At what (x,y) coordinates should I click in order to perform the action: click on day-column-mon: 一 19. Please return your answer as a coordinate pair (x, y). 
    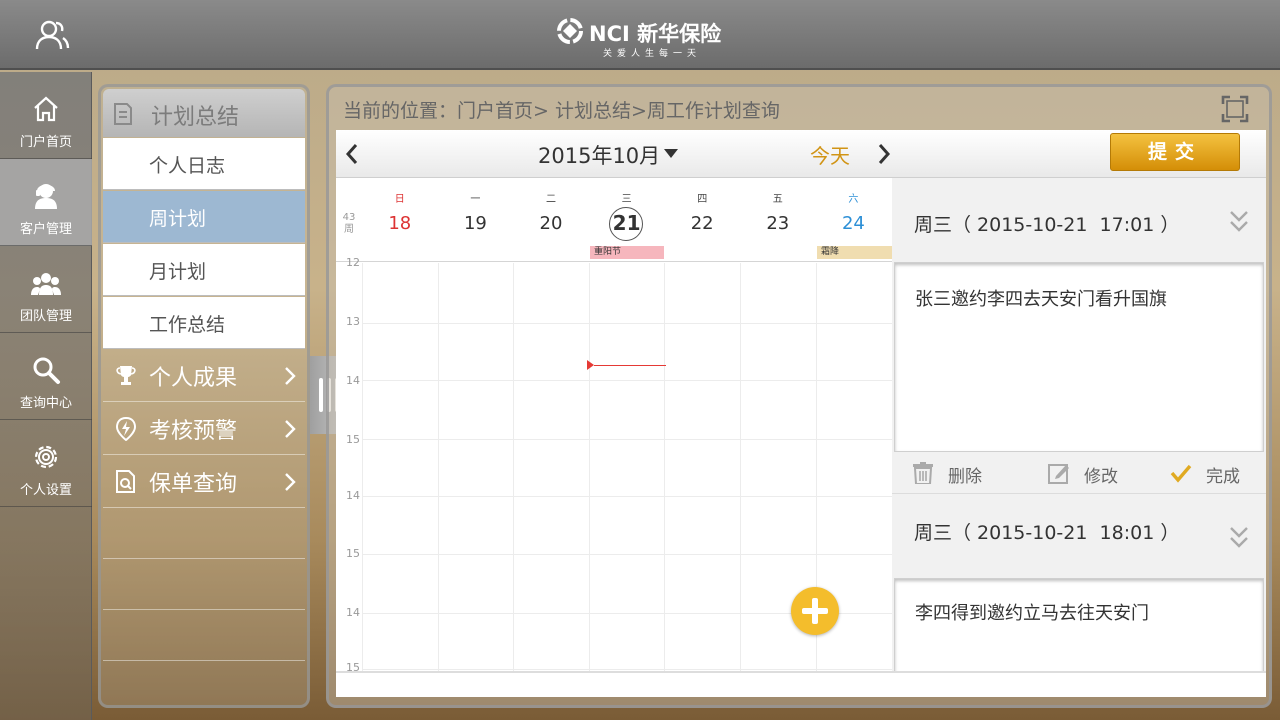
    Looking at the image, I should click on (476, 220).